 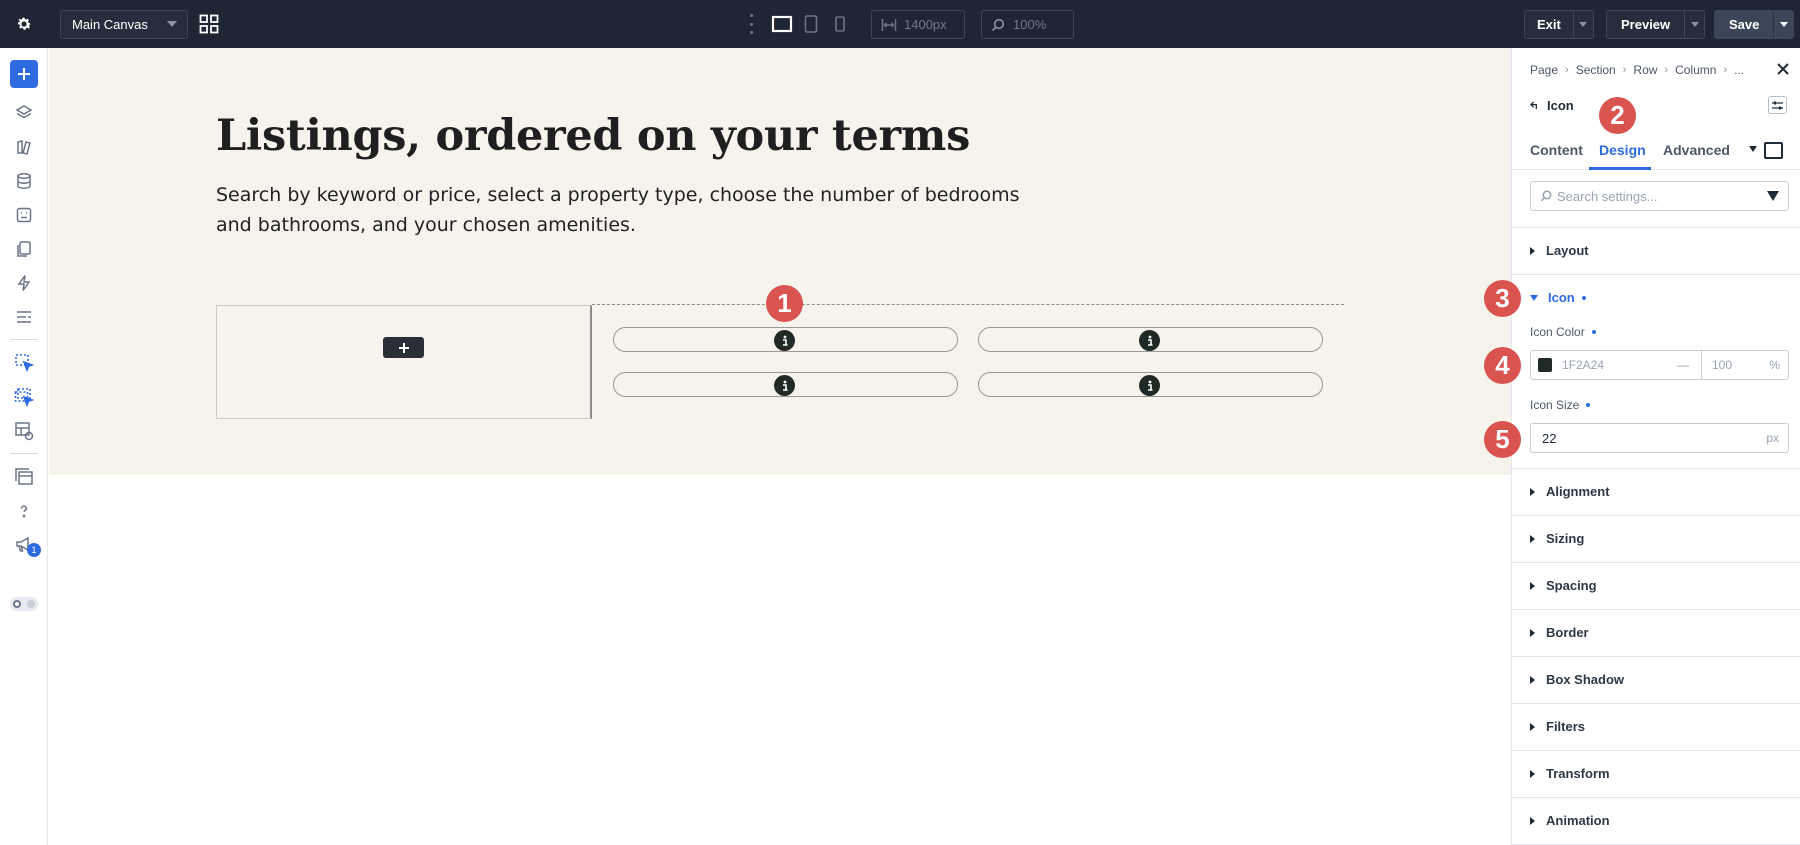 I want to click on section-spacing: Spacing, so click(x=1563, y=585).